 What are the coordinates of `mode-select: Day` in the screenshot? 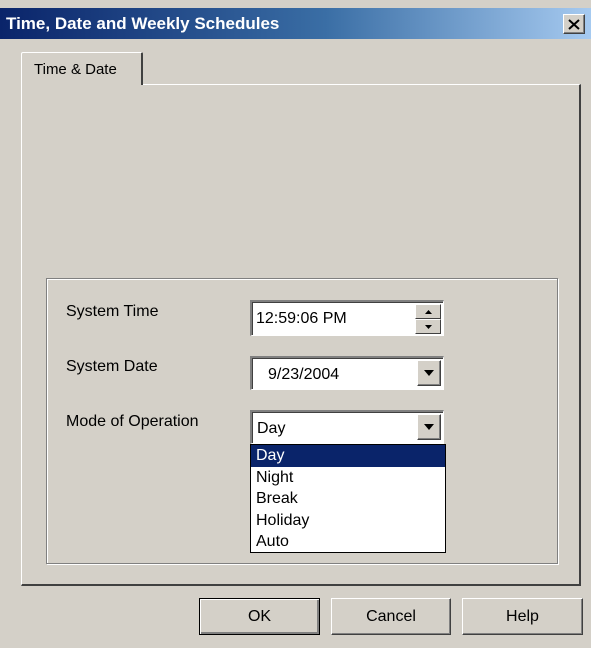 It's located at (347, 427).